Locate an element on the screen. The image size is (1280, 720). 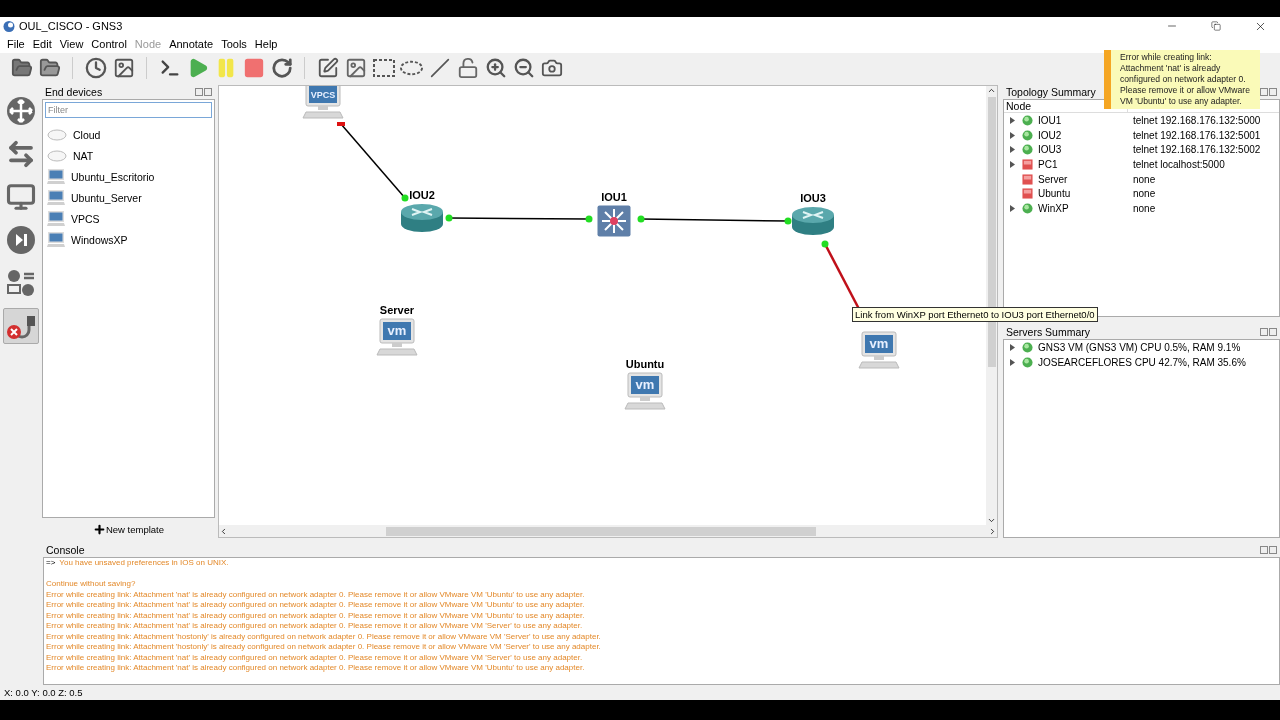
node-name: IOU2 is located at coordinates (1050, 135).